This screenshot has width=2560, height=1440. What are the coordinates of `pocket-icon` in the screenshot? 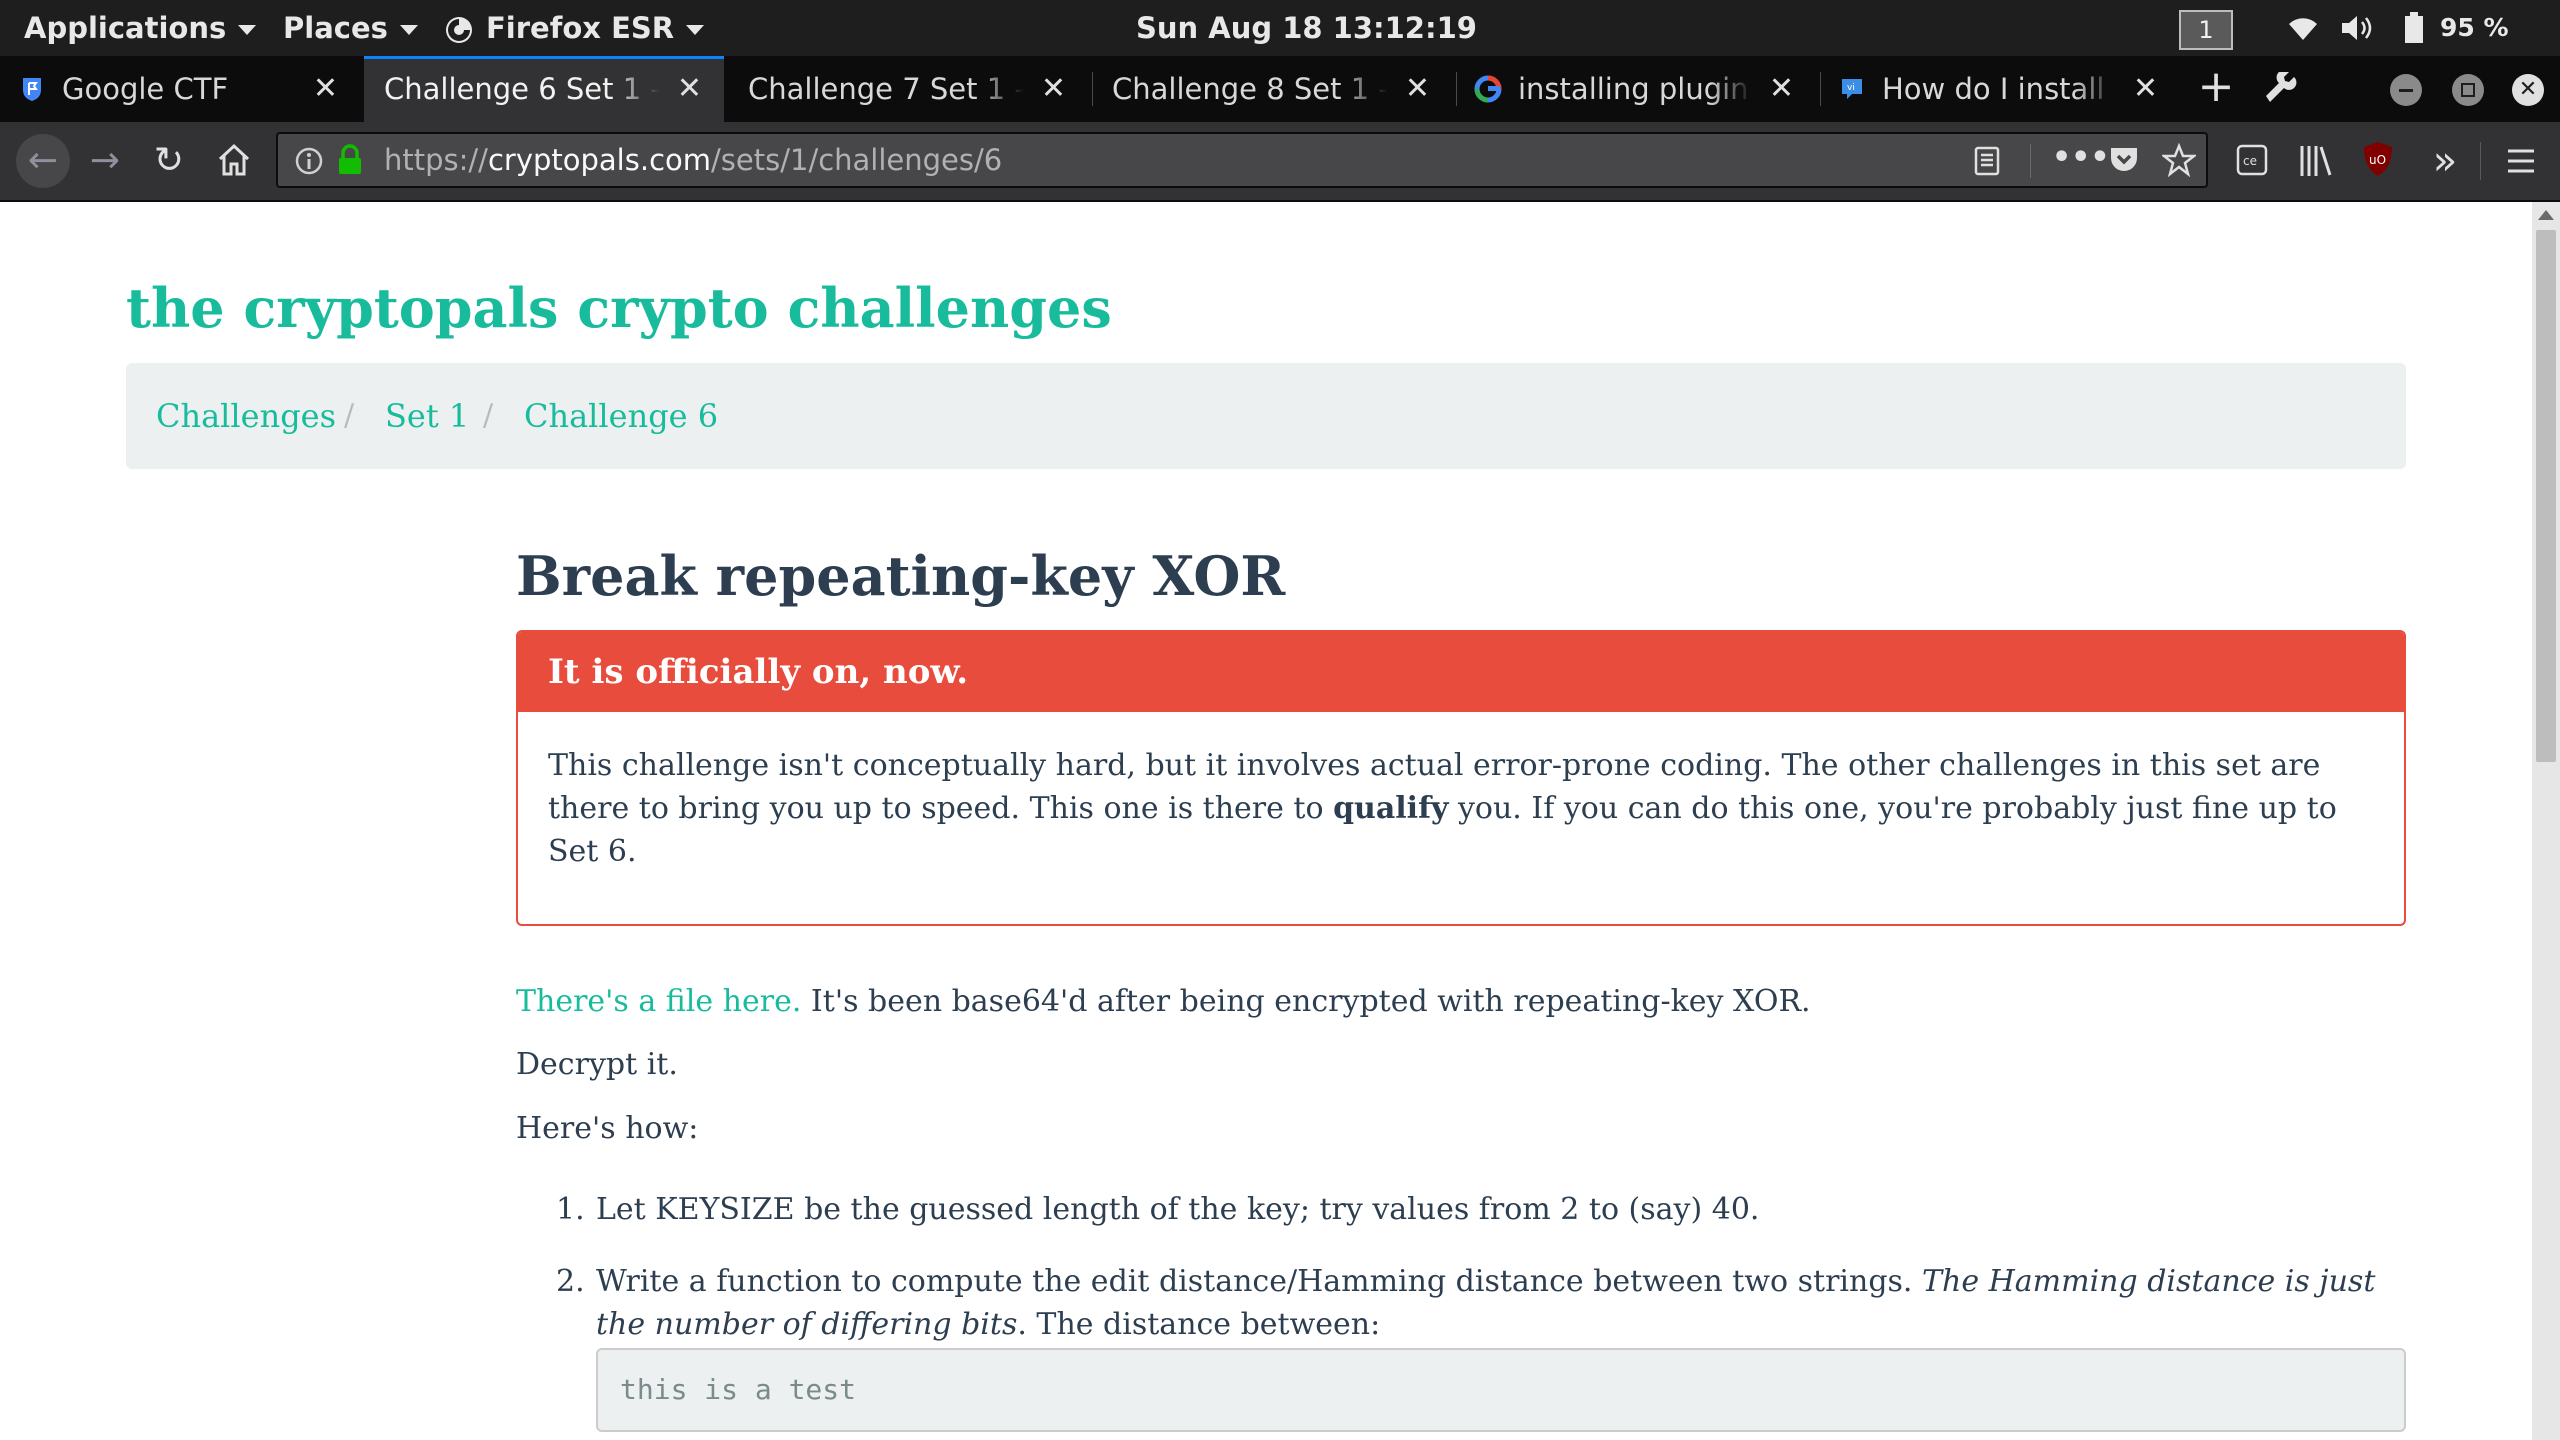 It's located at (2124, 160).